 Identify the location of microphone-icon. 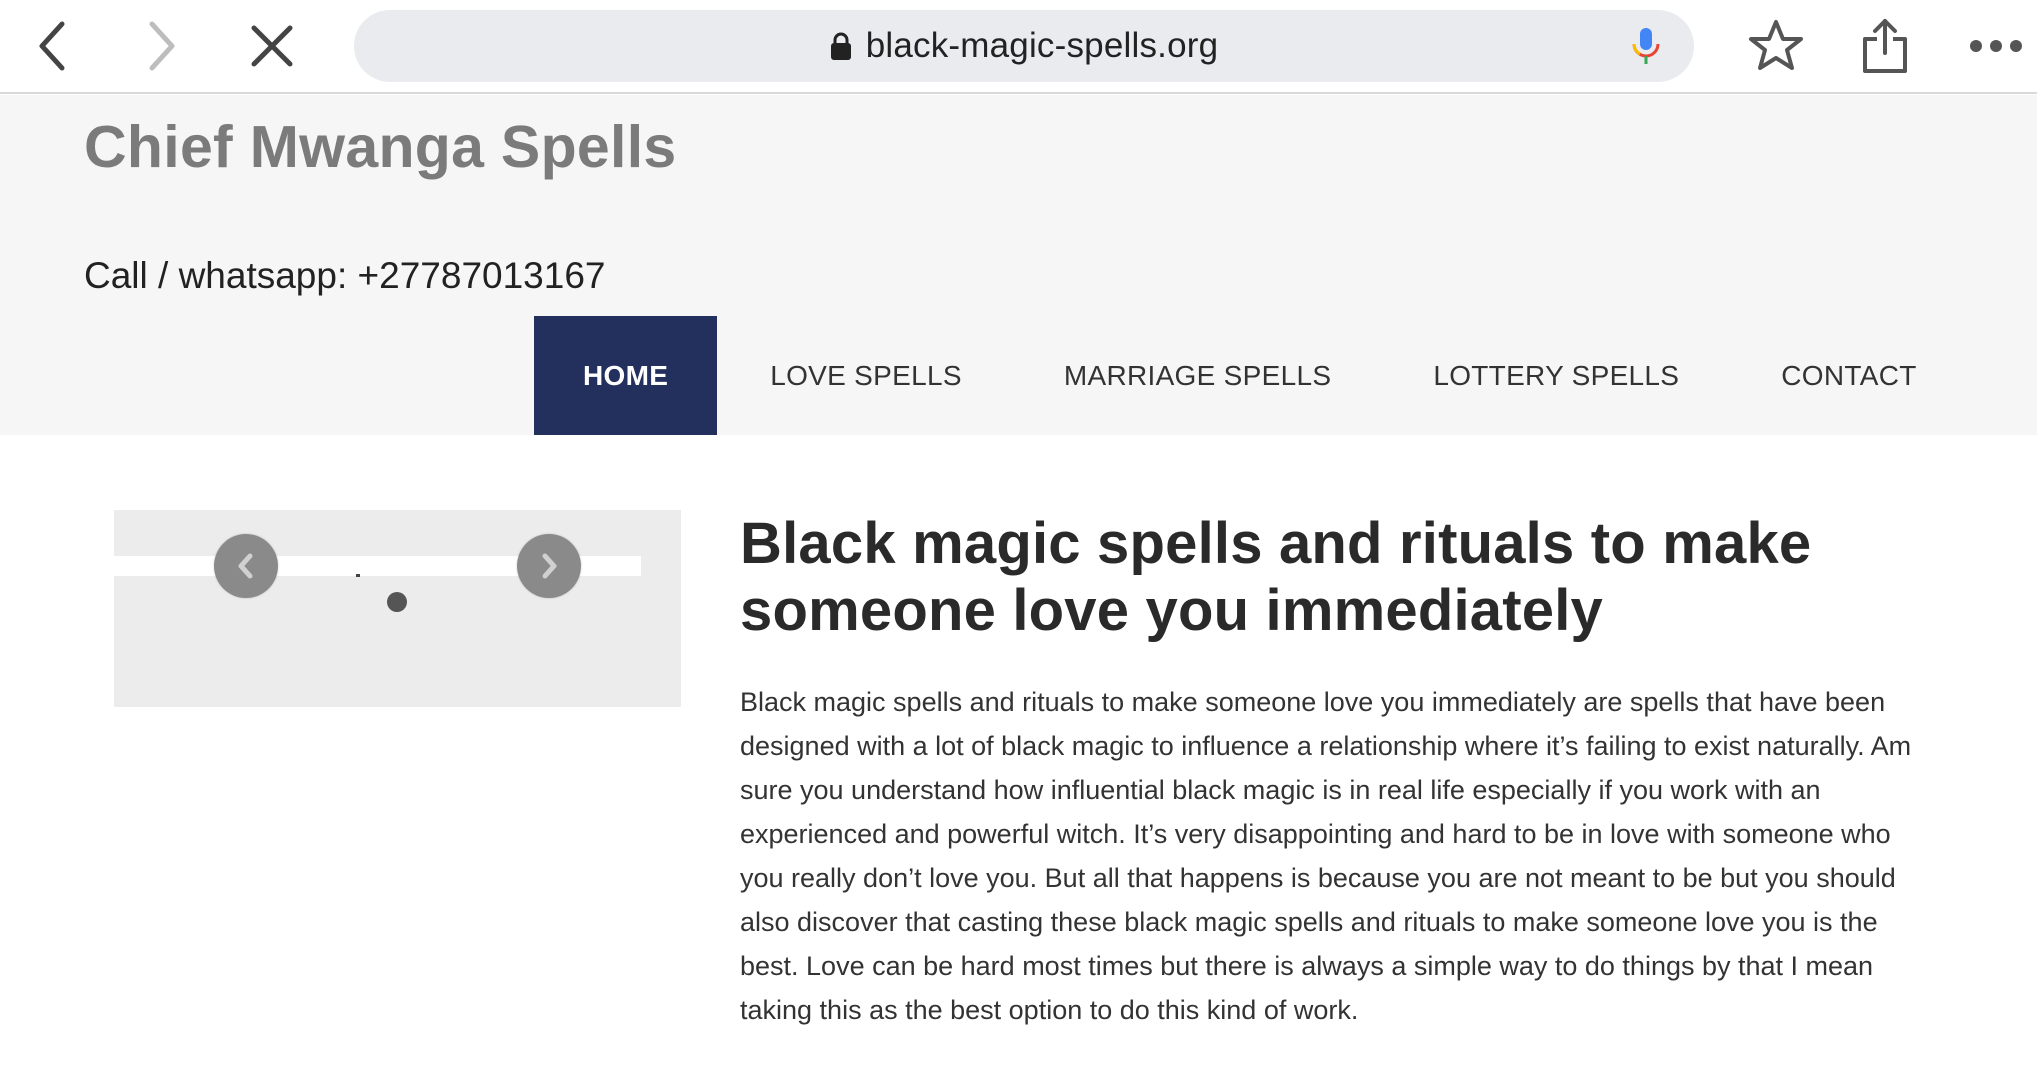
(1646, 46).